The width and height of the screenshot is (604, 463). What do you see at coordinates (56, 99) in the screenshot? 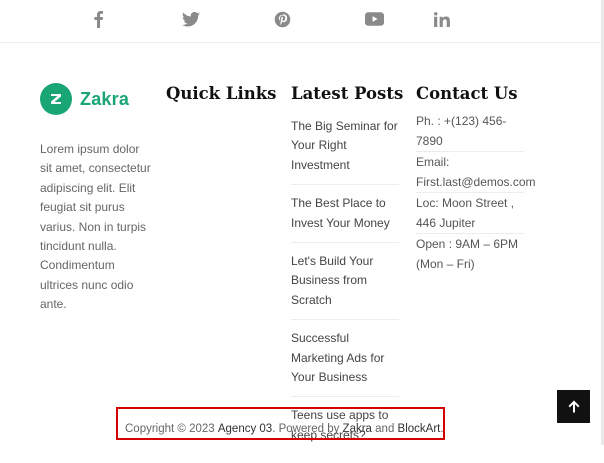
I see `zakra-logo-icon` at bounding box center [56, 99].